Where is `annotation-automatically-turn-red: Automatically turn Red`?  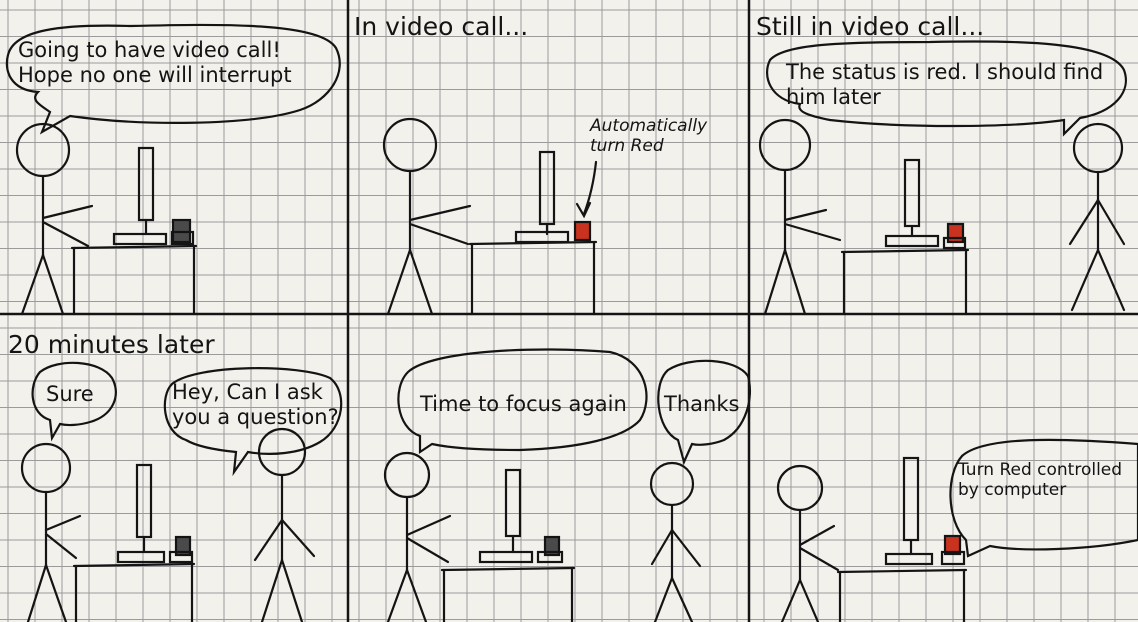
annotation-automatically-turn-red: Automatically turn Red is located at coordinates (649, 136).